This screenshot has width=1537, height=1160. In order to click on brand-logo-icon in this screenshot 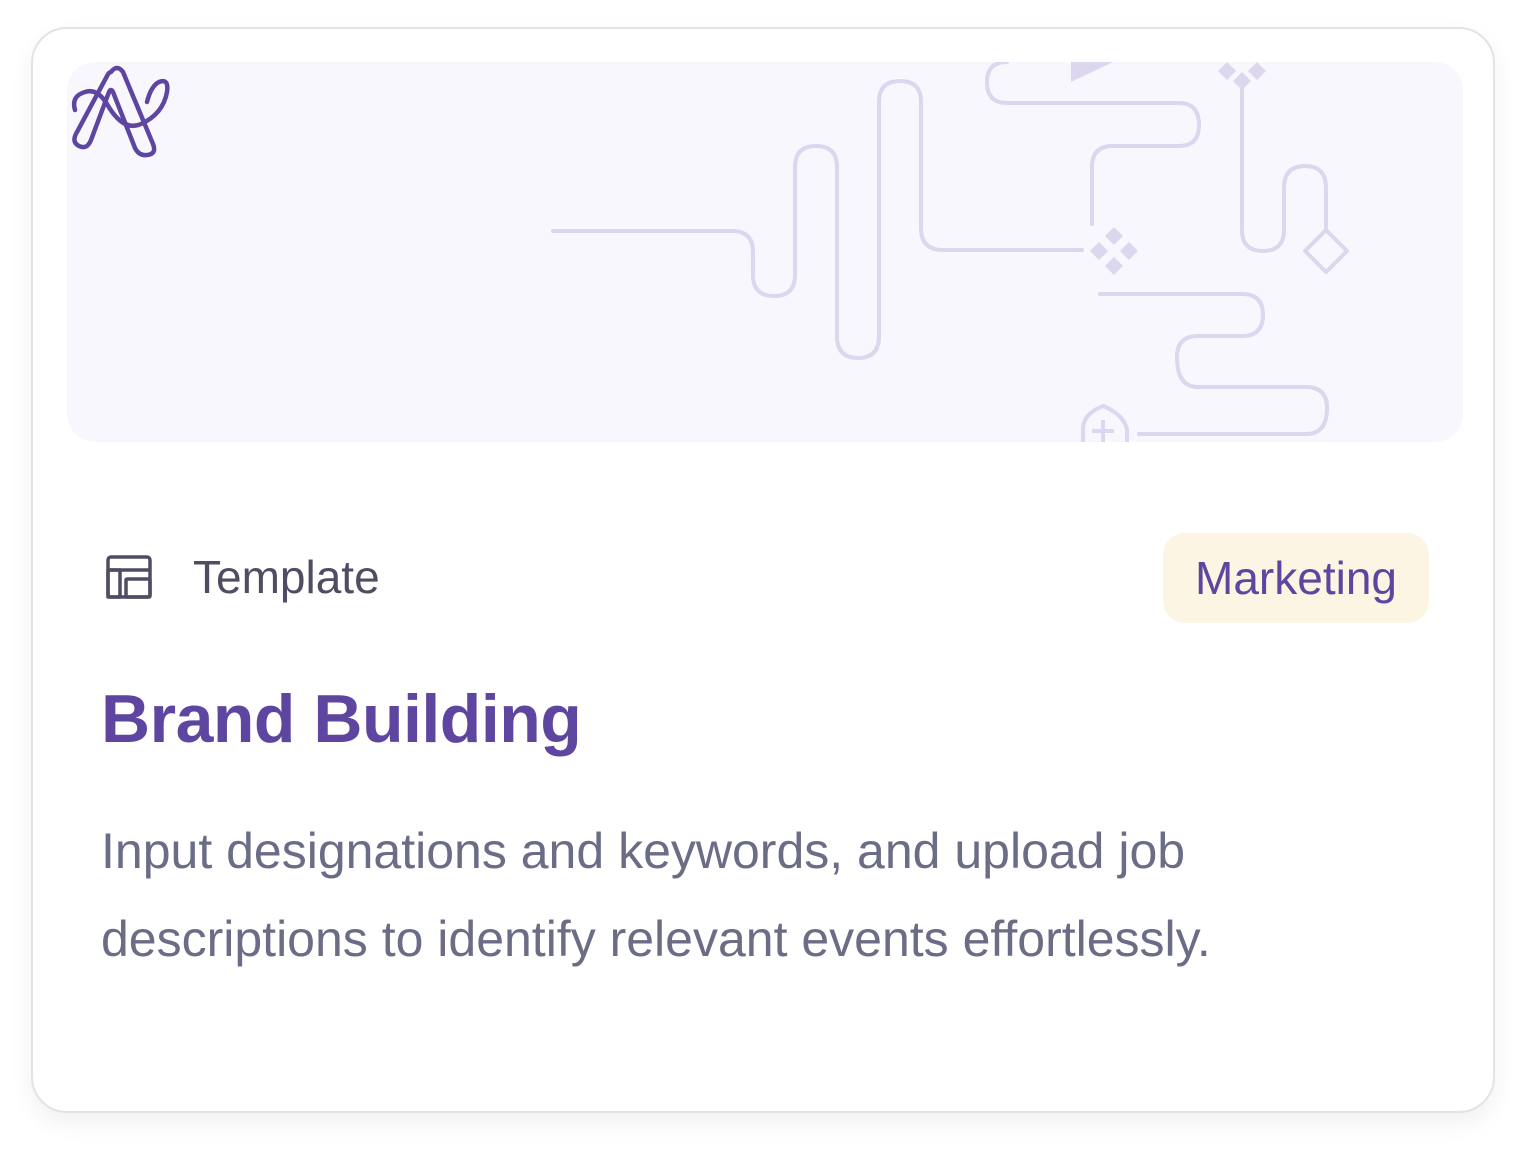, I will do `click(120, 111)`.